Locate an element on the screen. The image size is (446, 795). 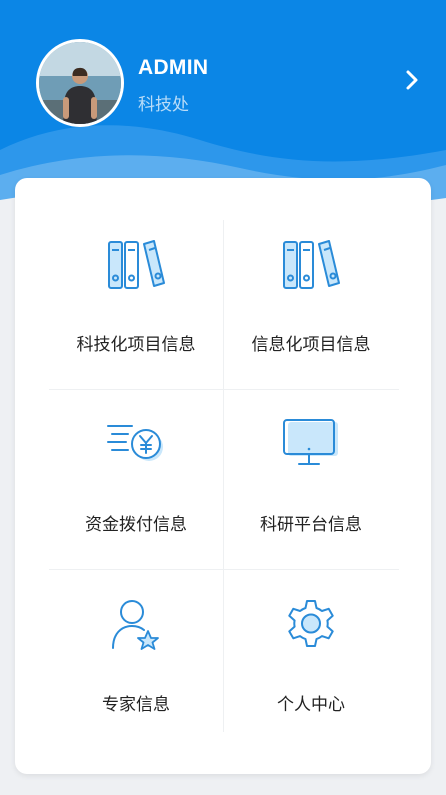
menu-item-info-projects: 信息化项目信息 is located at coordinates (311, 305).